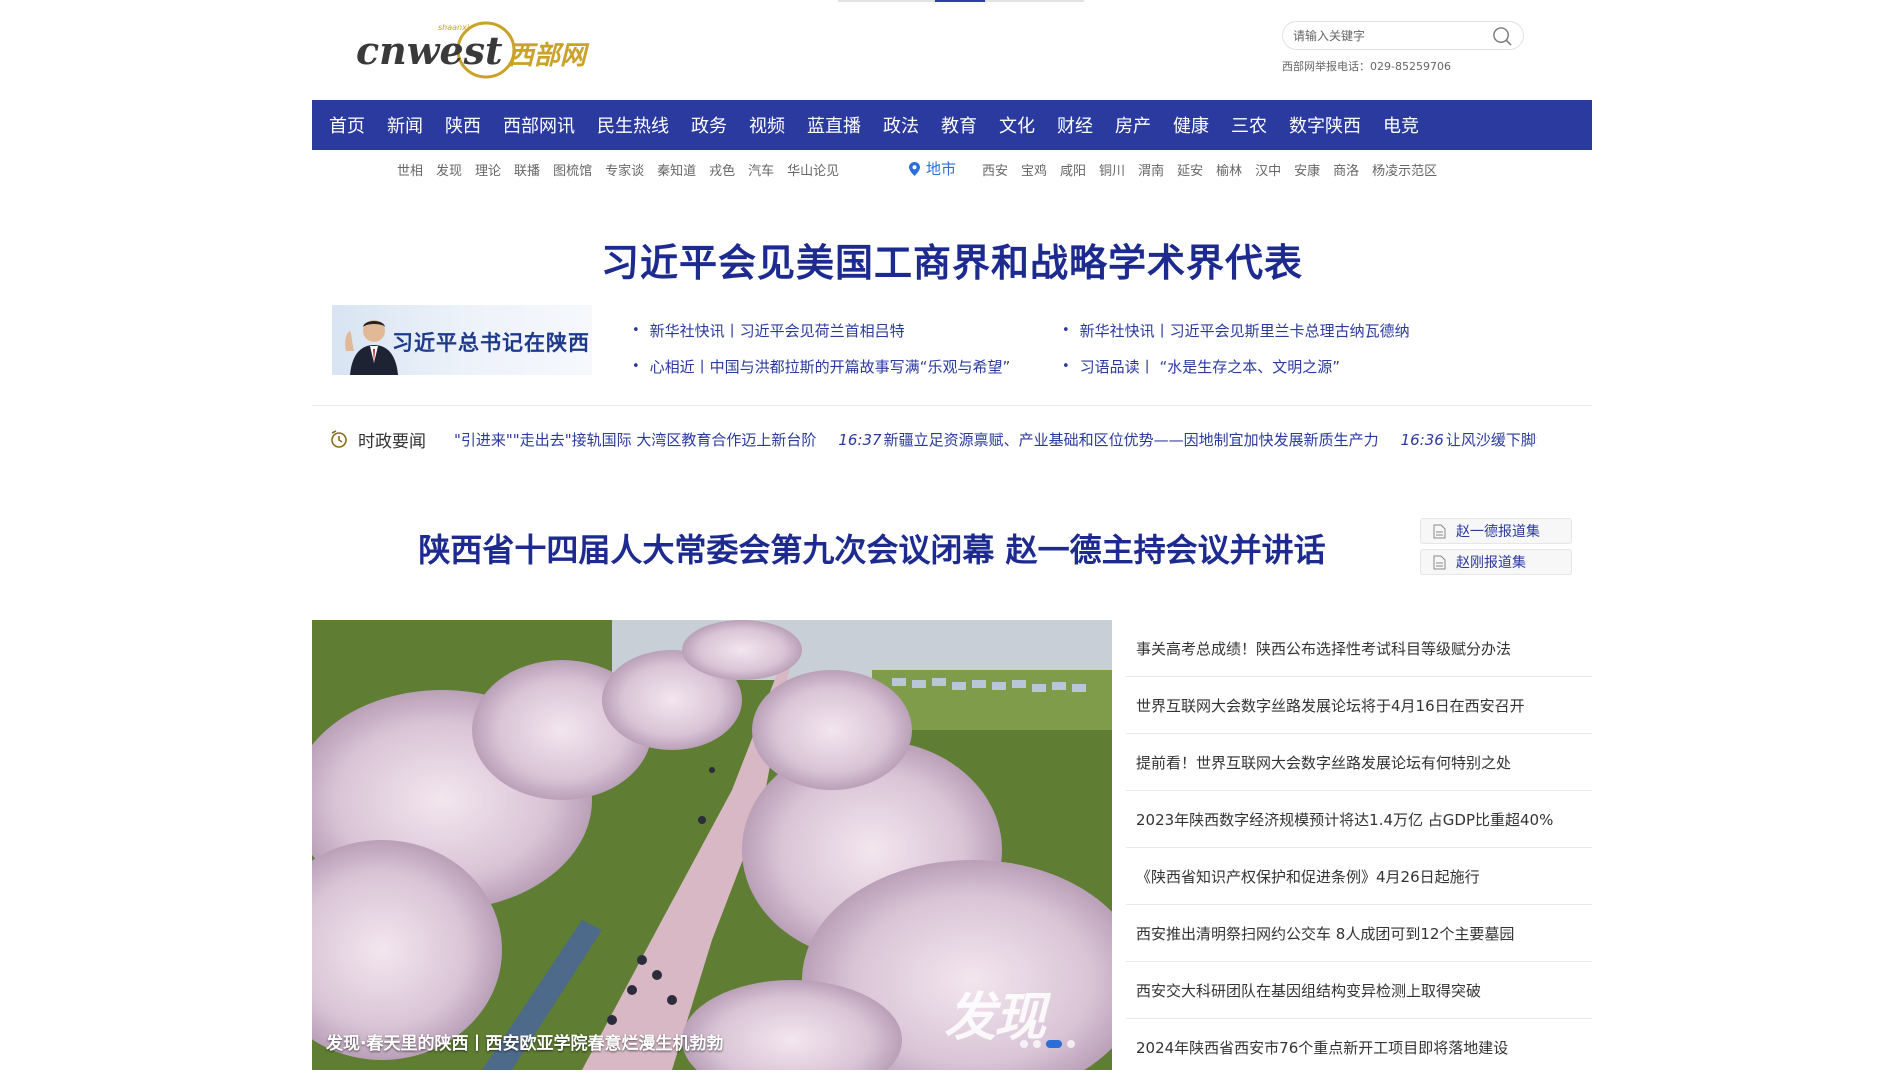 The width and height of the screenshot is (1902, 1080). Describe the element at coordinates (488, 169) in the screenshot. I see `topic-link: 理论` at that location.